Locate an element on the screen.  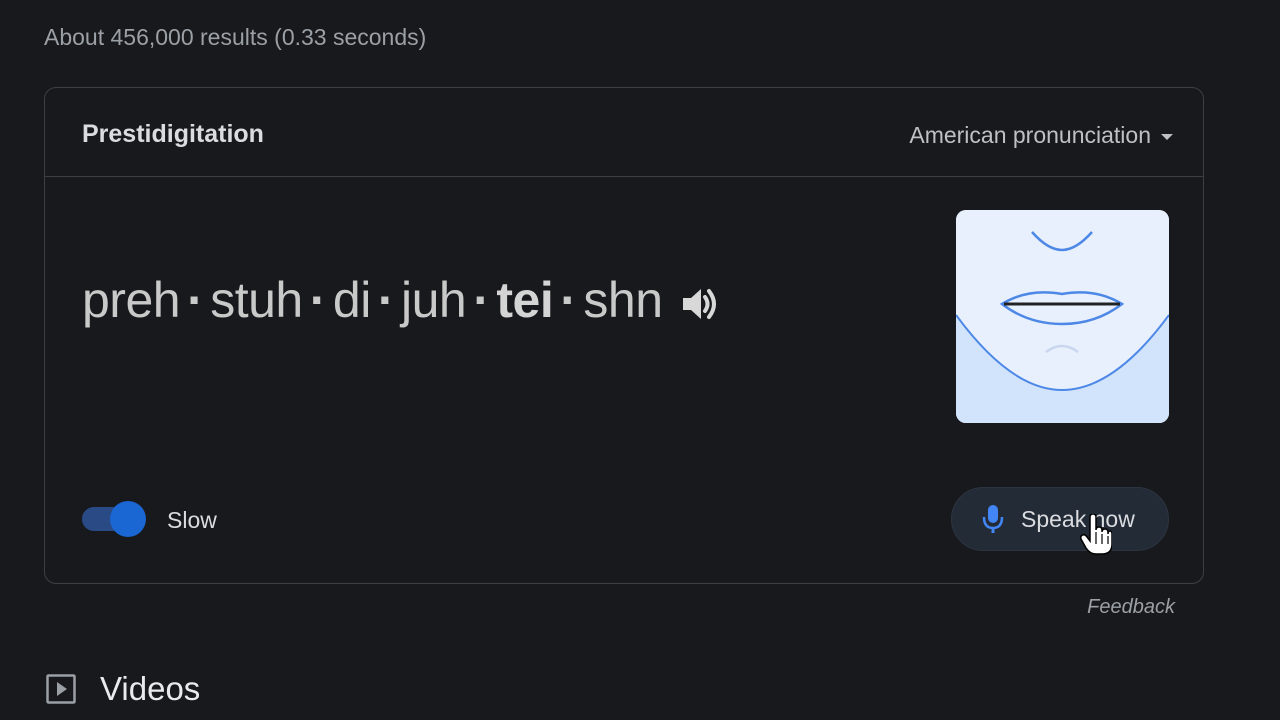
feedback-link: Feedback is located at coordinates (1131, 607).